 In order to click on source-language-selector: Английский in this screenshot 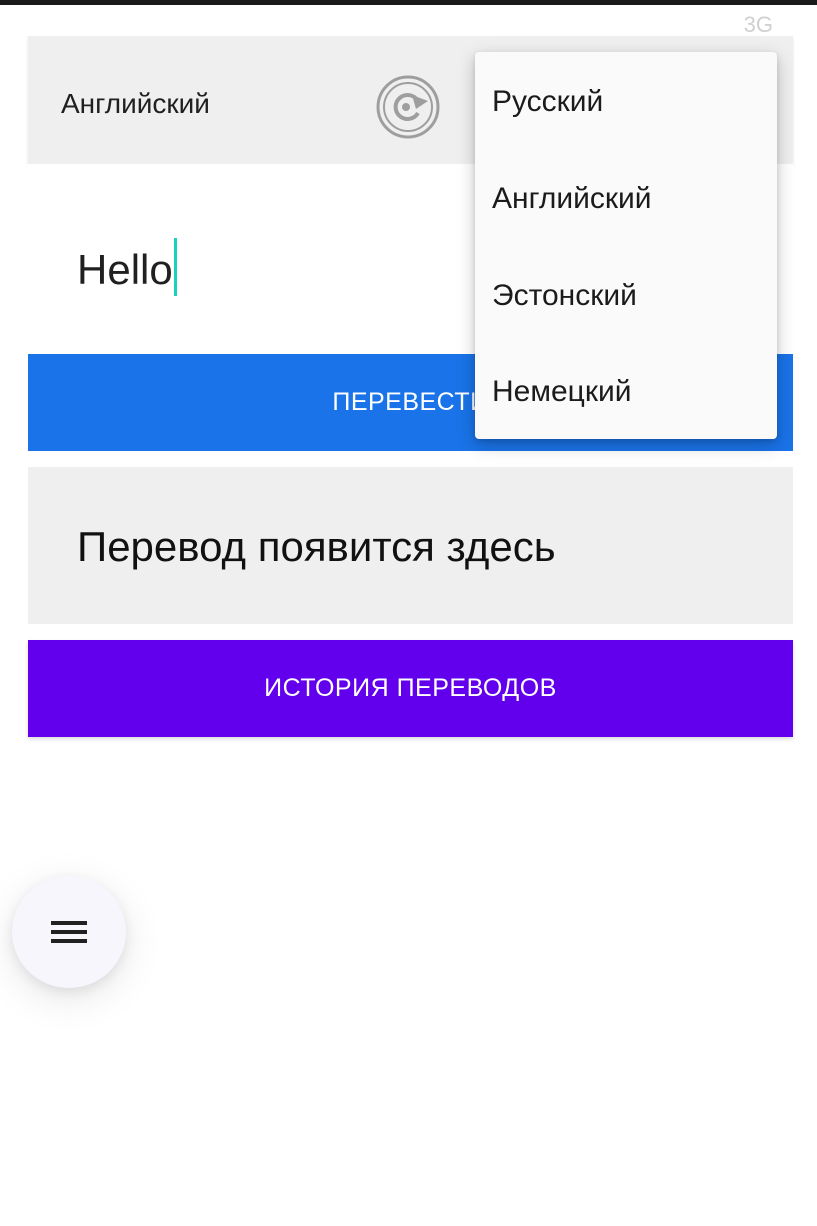, I will do `click(135, 104)`.